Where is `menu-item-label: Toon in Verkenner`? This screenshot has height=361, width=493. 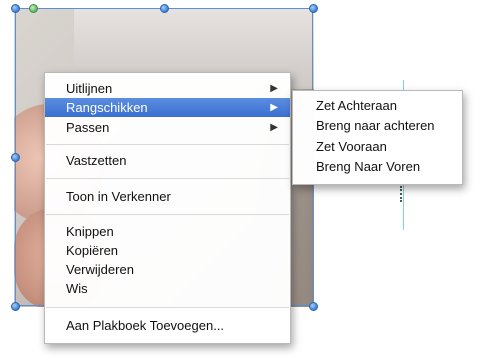
menu-item-label: Toon in Verkenner is located at coordinates (118, 196).